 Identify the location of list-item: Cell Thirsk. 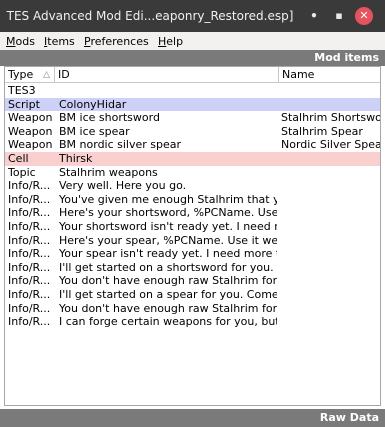
(192, 158).